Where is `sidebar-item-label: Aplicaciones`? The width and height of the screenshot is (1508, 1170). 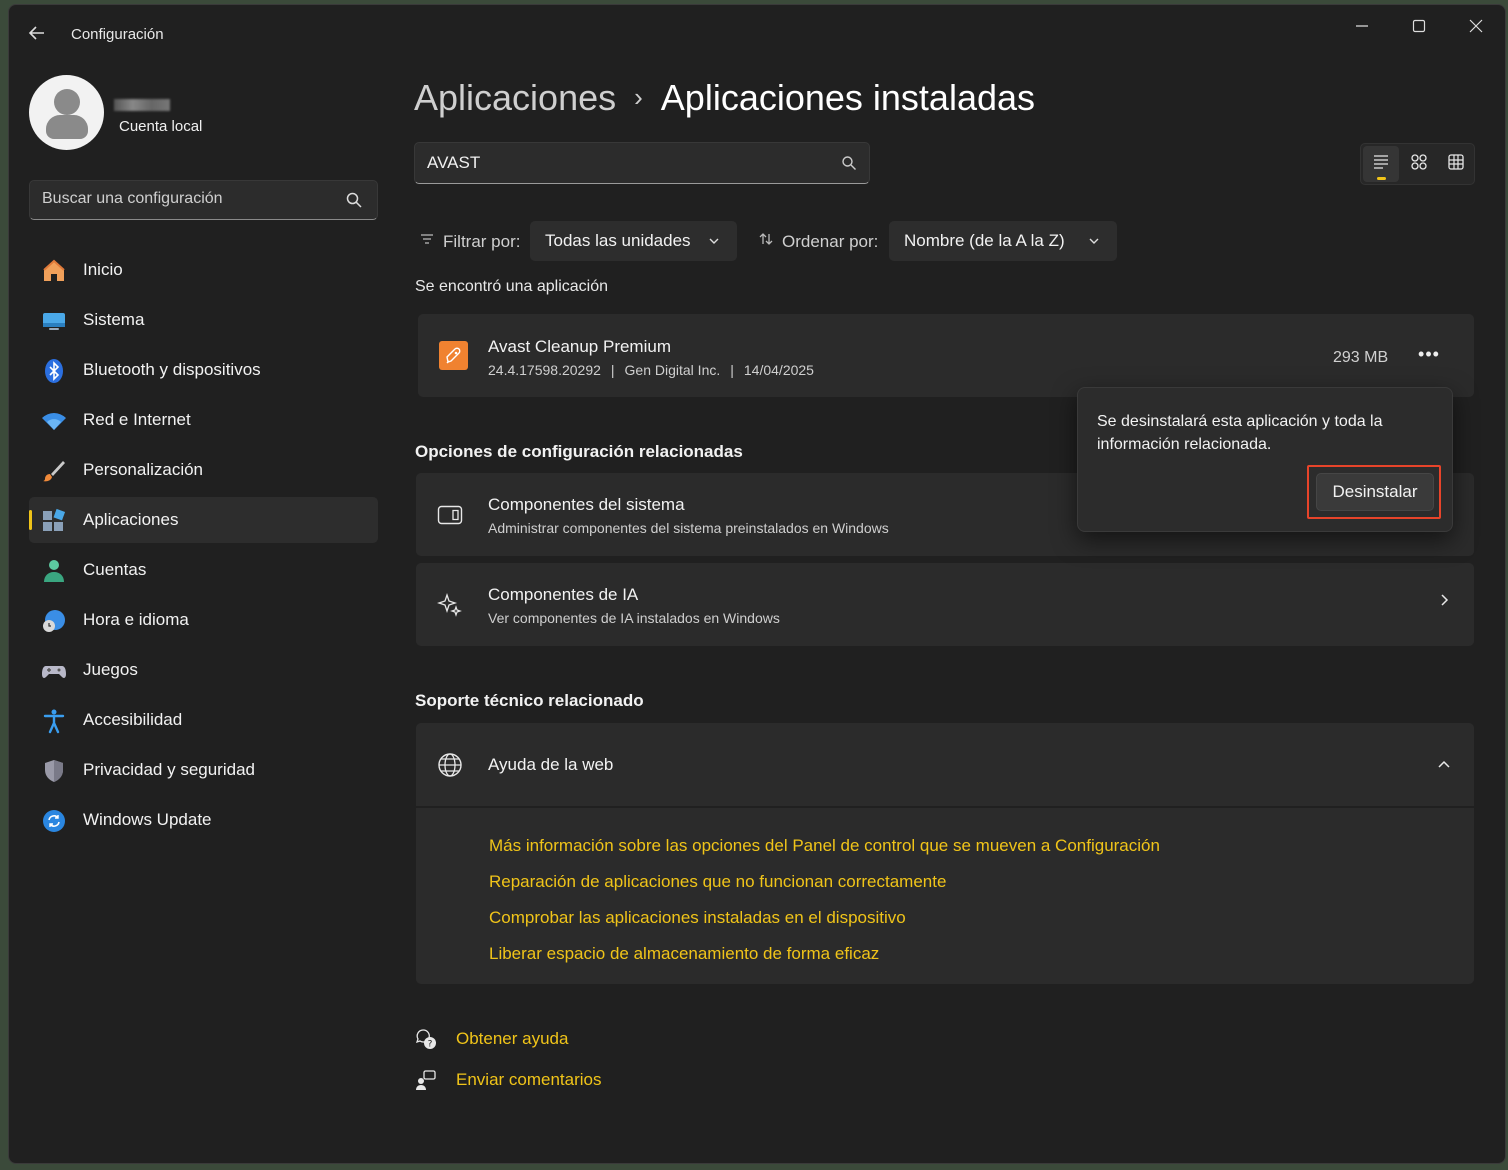 sidebar-item-label: Aplicaciones is located at coordinates (131, 519).